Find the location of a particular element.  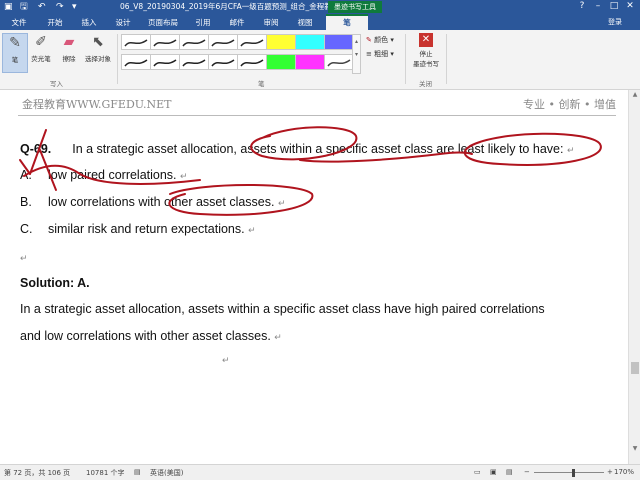

pen-button: ✎ 笔 is located at coordinates (15, 53).